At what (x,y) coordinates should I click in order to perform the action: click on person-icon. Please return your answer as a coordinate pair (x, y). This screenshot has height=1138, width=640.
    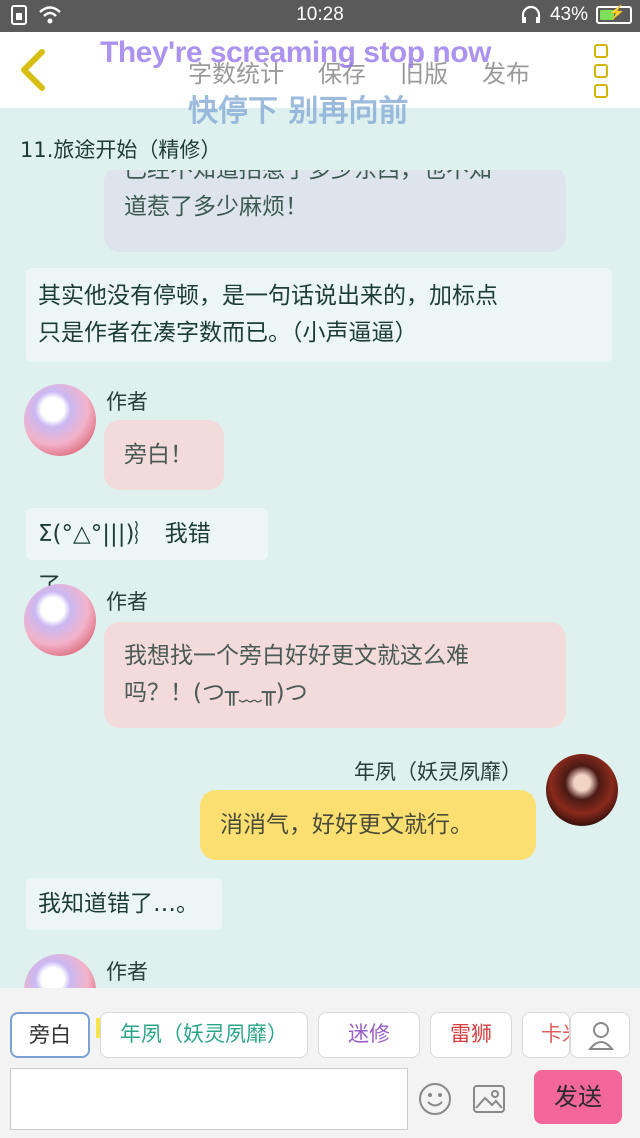
    Looking at the image, I should click on (600, 1035).